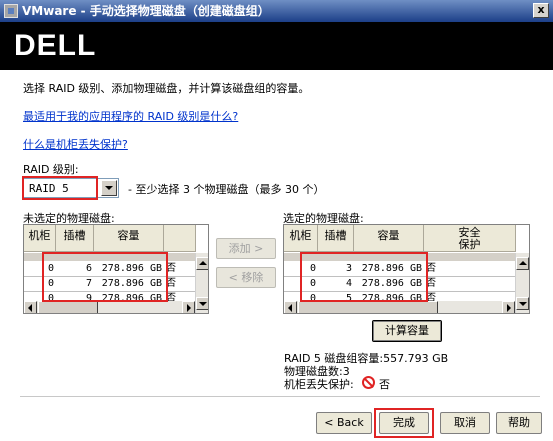 The image size is (553, 441). What do you see at coordinates (344, 423) in the screenshot?
I see `back-button: < Back` at bounding box center [344, 423].